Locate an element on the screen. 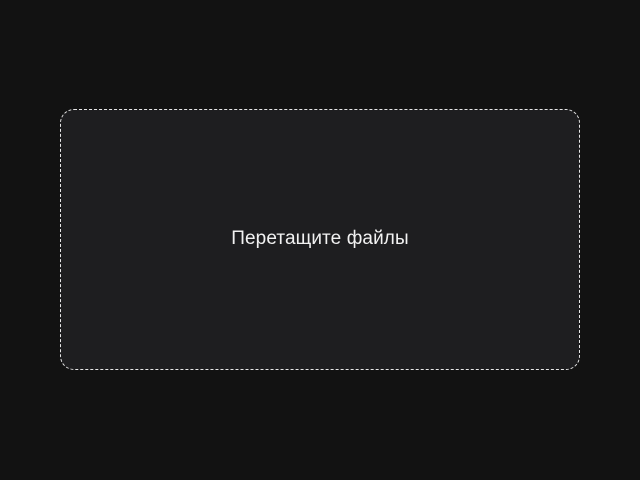 Image resolution: width=640 pixels, height=480 pixels. dropzone-label: Перетащите файлы is located at coordinates (320, 238).